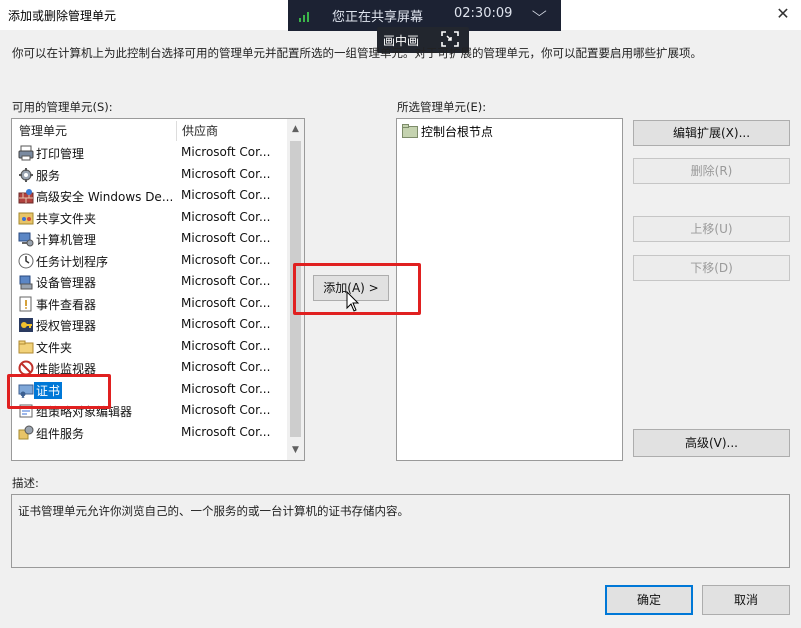 The height and width of the screenshot is (628, 801). I want to click on remove-button: 删除(R), so click(711, 171).